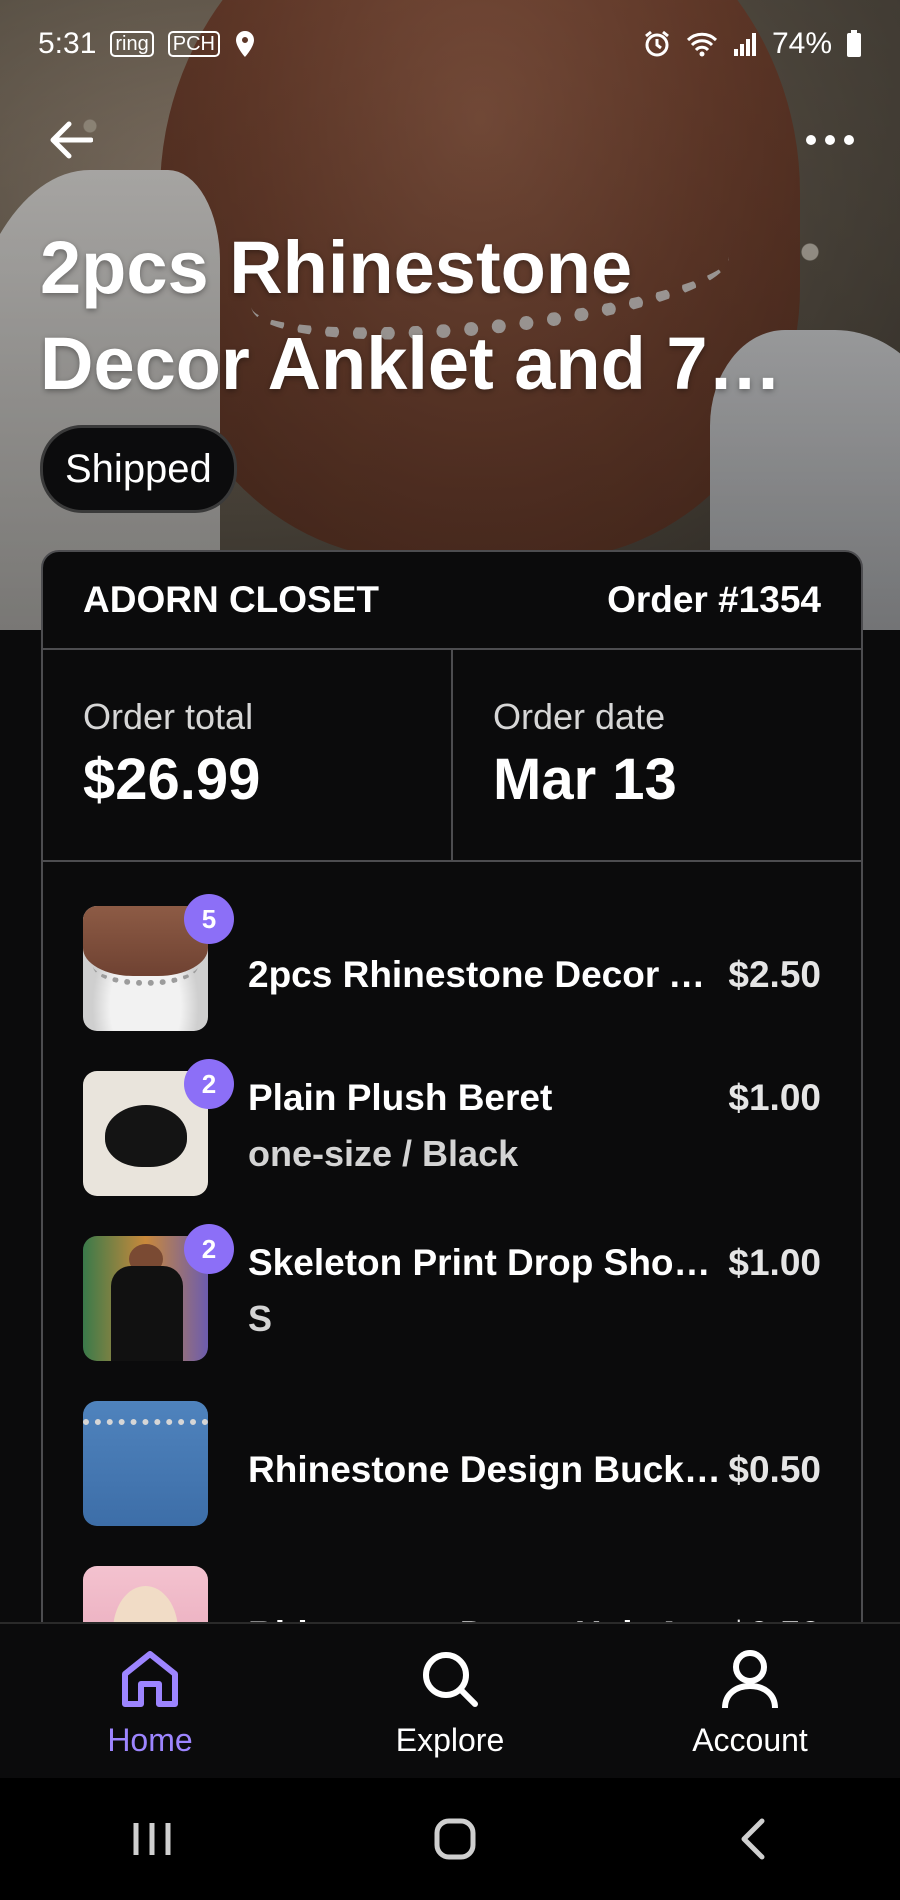  What do you see at coordinates (450, 140) in the screenshot?
I see `top-bar` at bounding box center [450, 140].